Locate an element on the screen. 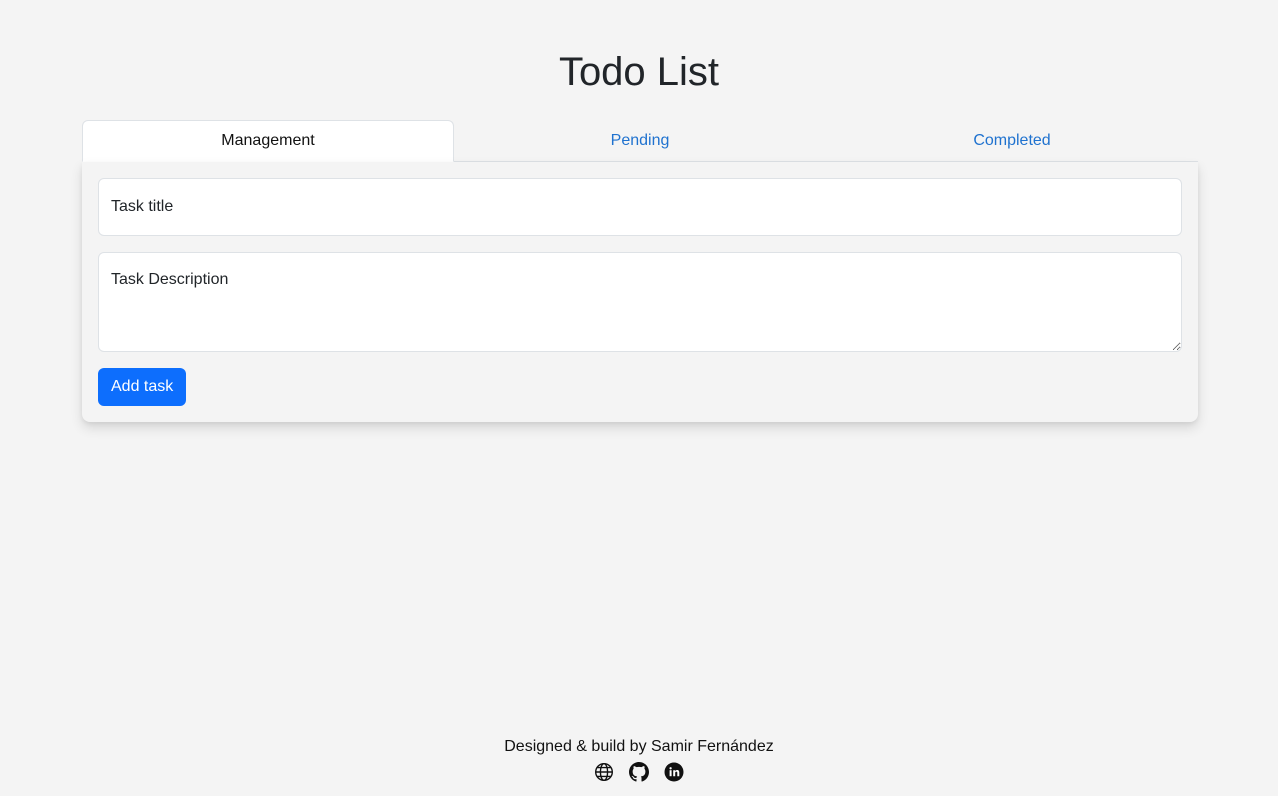 The width and height of the screenshot is (1278, 796). add-task-button: Add task is located at coordinates (142, 387).